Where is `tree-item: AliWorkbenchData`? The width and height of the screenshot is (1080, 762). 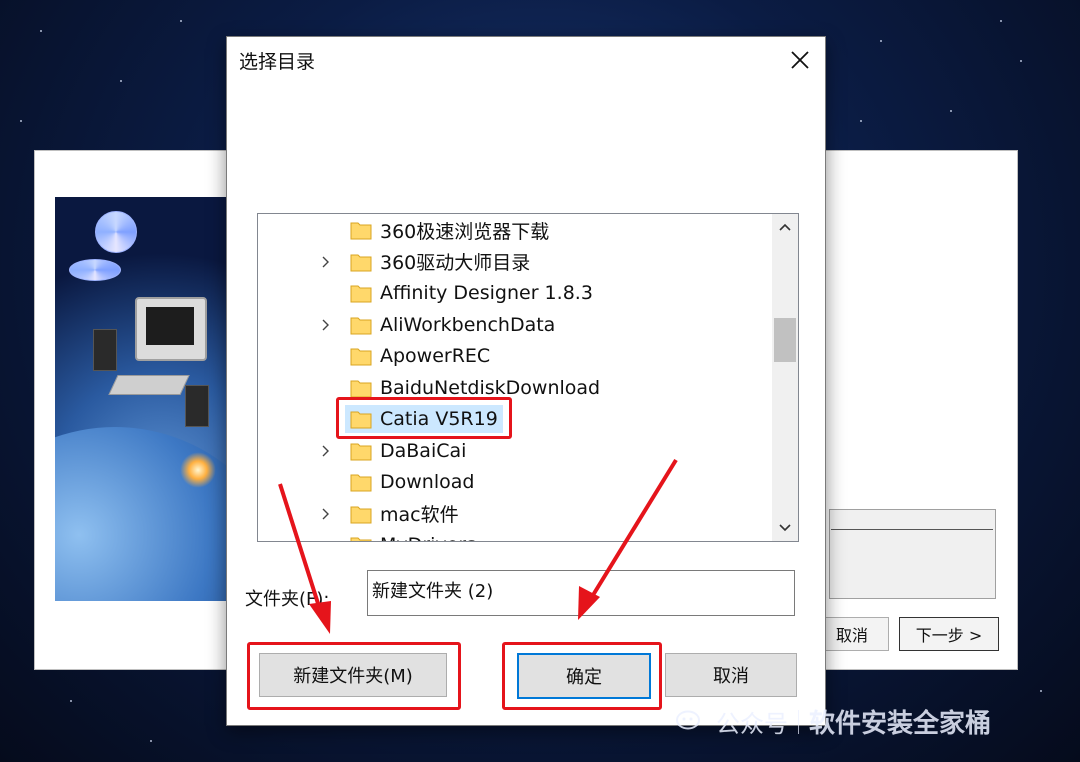
tree-item: AliWorkbenchData is located at coordinates (514, 325).